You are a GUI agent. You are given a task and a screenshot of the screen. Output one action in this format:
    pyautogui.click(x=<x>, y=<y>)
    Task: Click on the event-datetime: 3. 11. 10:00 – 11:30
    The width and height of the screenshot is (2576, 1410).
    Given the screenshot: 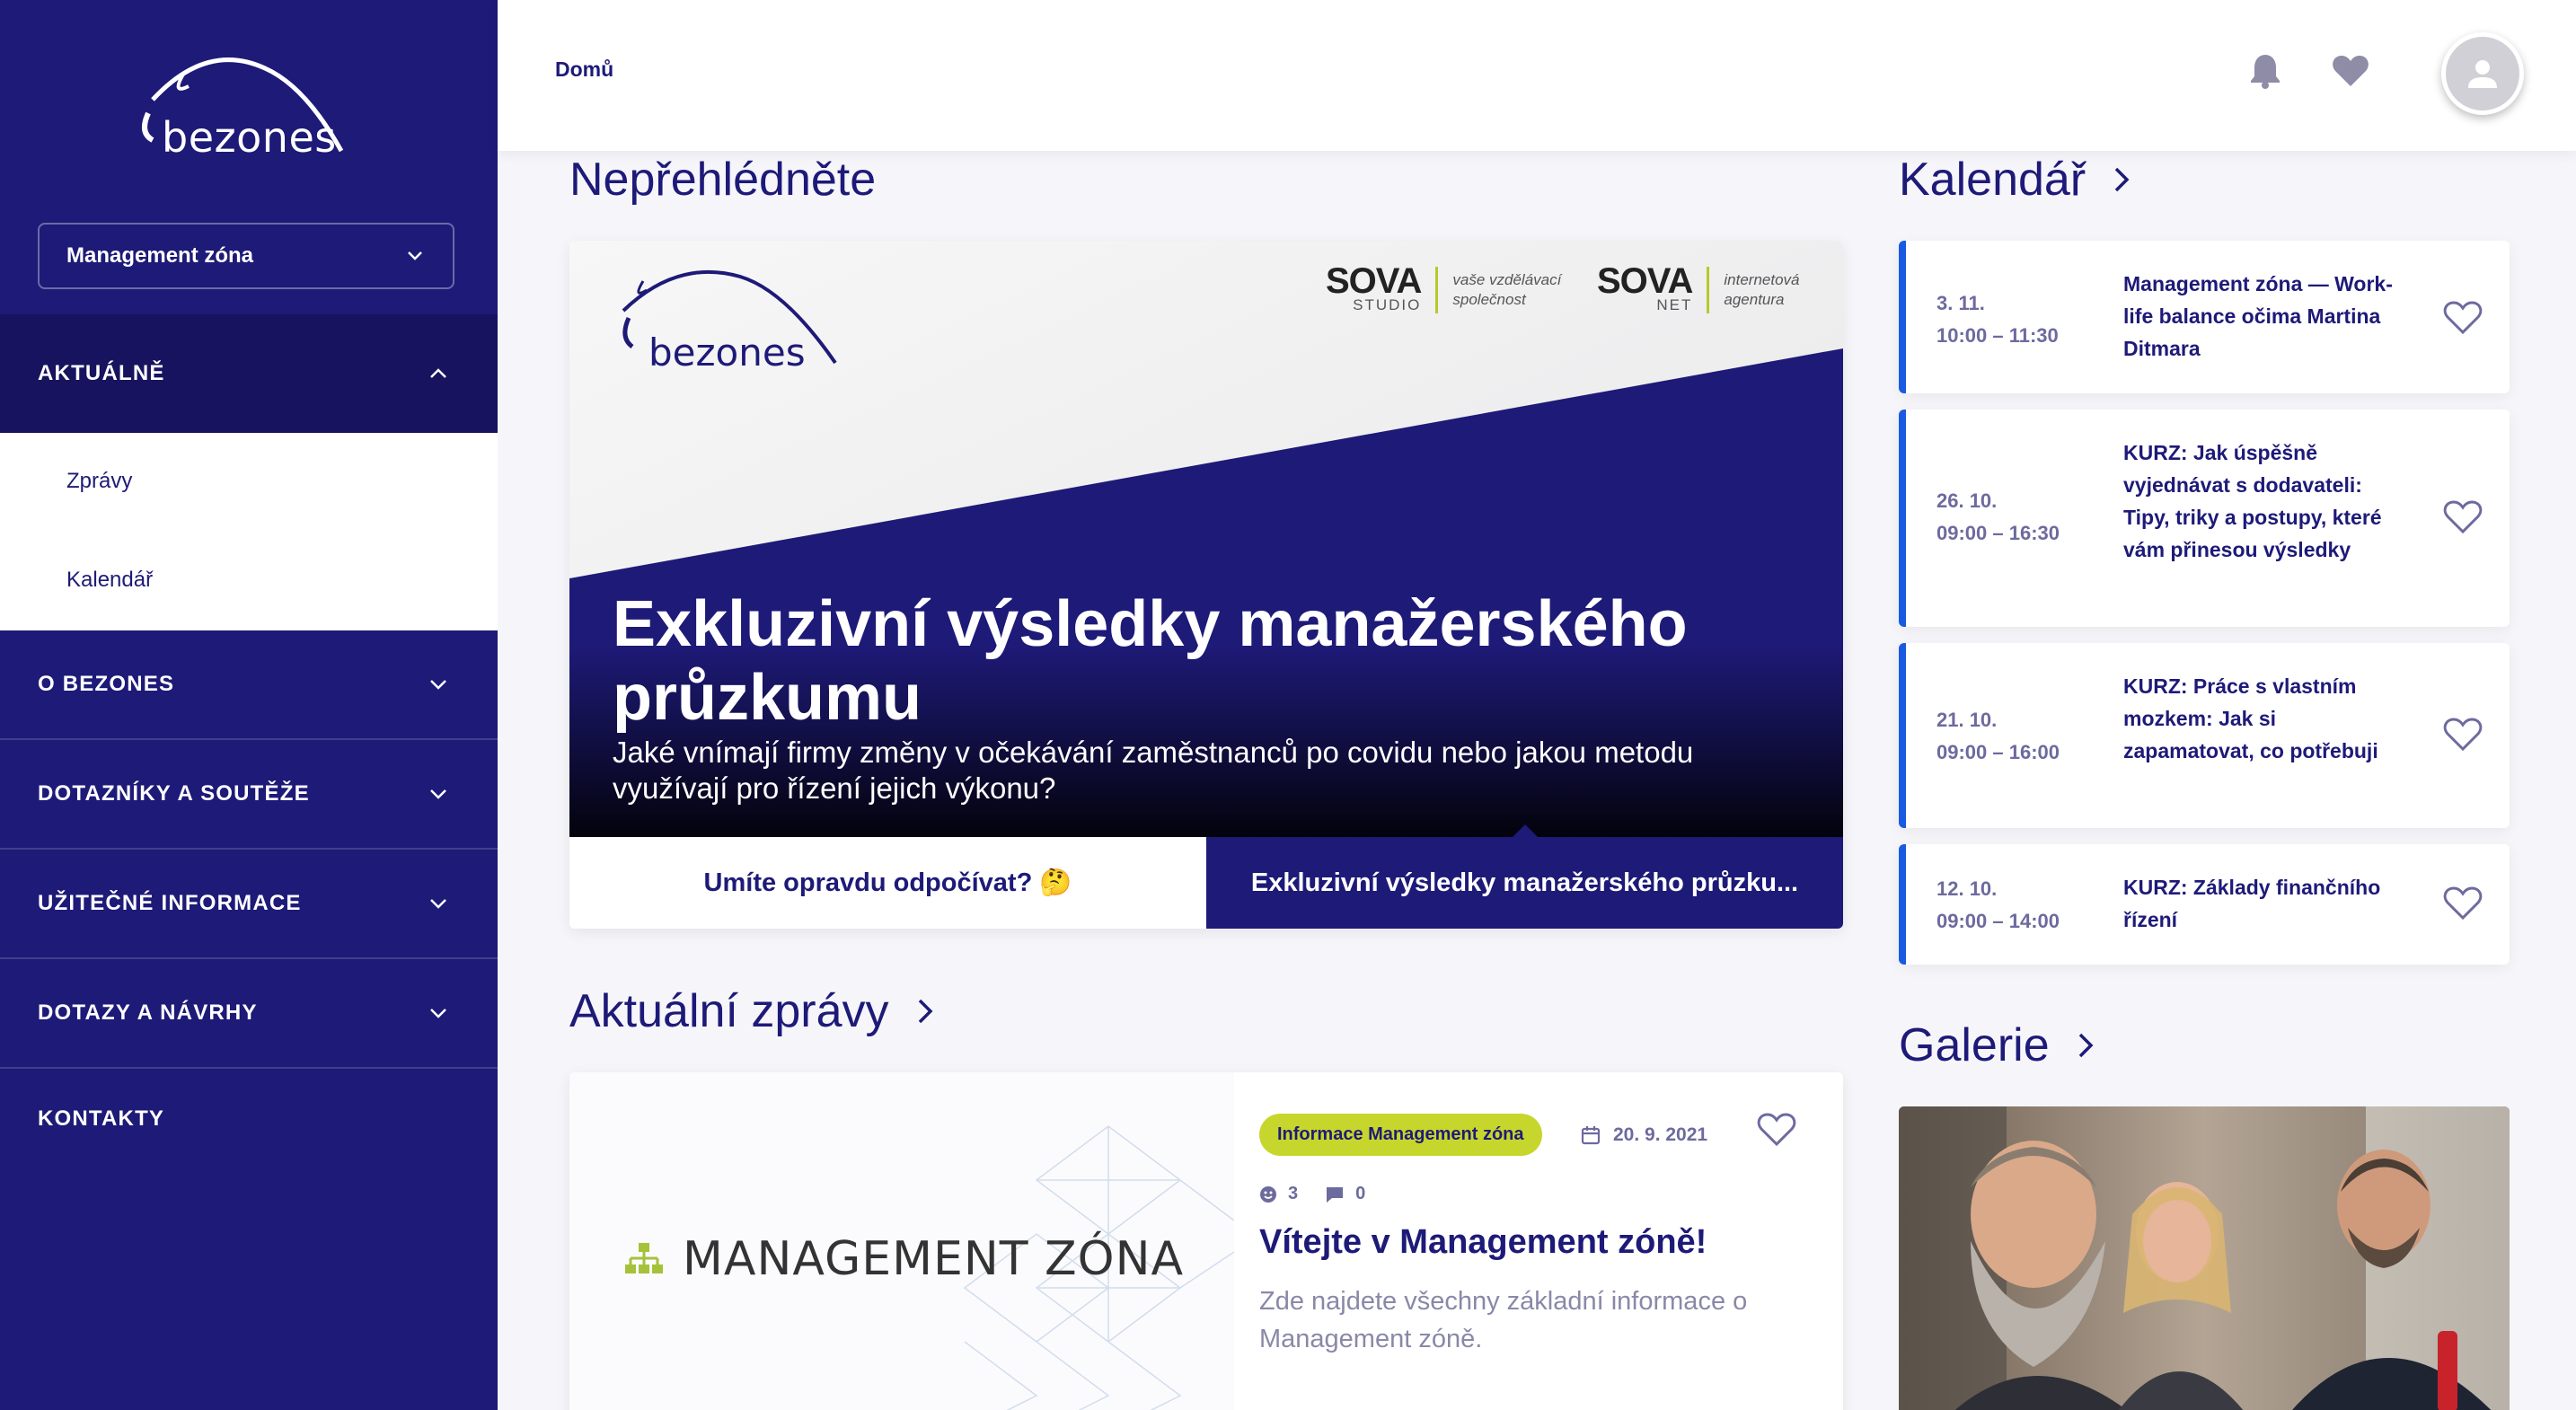 What is the action you would take?
    pyautogui.click(x=1998, y=319)
    